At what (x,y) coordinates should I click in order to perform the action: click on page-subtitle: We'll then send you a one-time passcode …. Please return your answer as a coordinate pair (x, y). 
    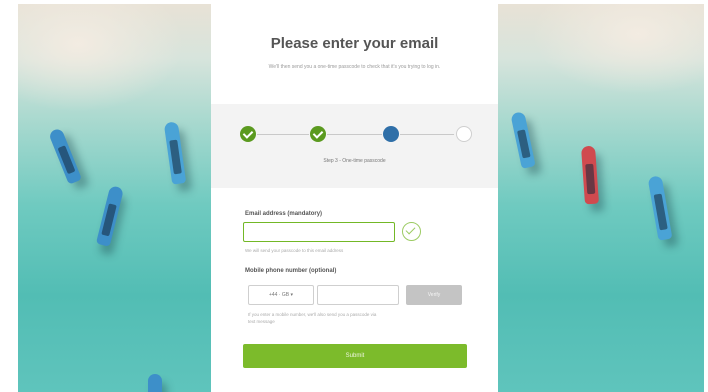
    Looking at the image, I should click on (354, 67).